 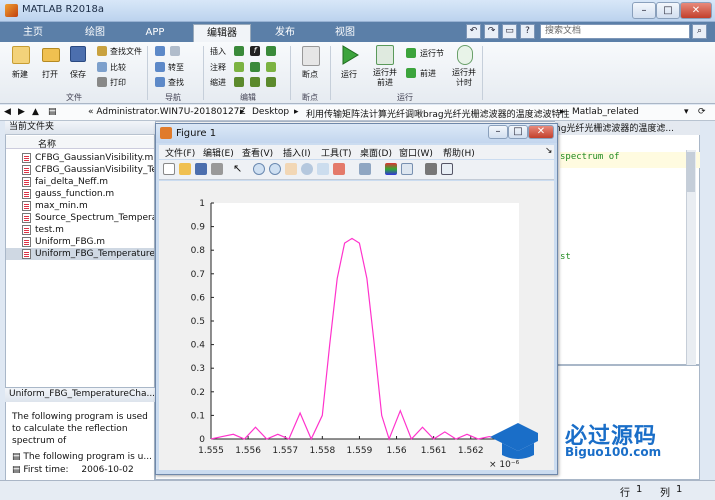 I want to click on run-advance-icon, so click(x=385, y=55).